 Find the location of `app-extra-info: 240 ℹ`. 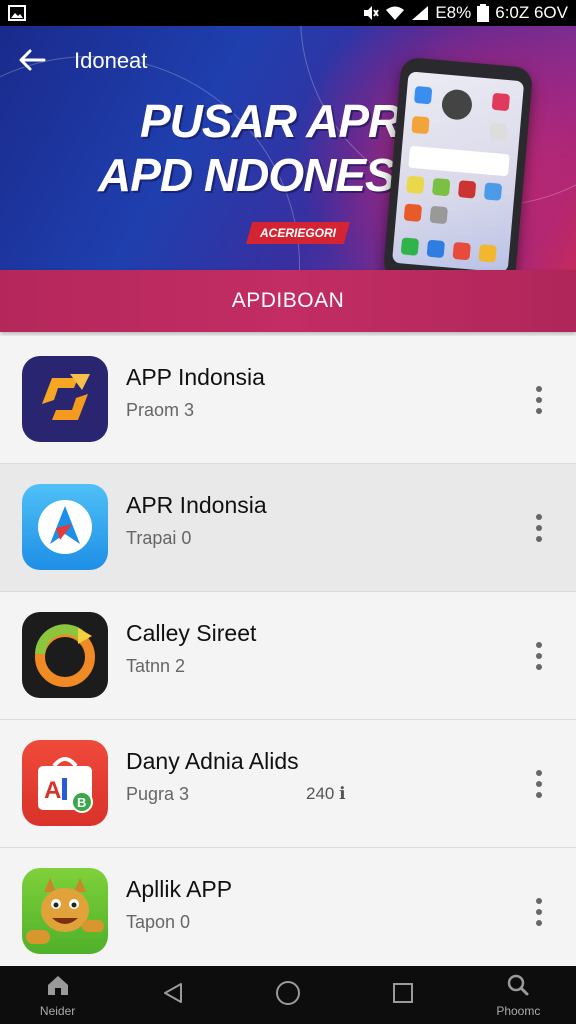

app-extra-info: 240 ℹ is located at coordinates (326, 793).